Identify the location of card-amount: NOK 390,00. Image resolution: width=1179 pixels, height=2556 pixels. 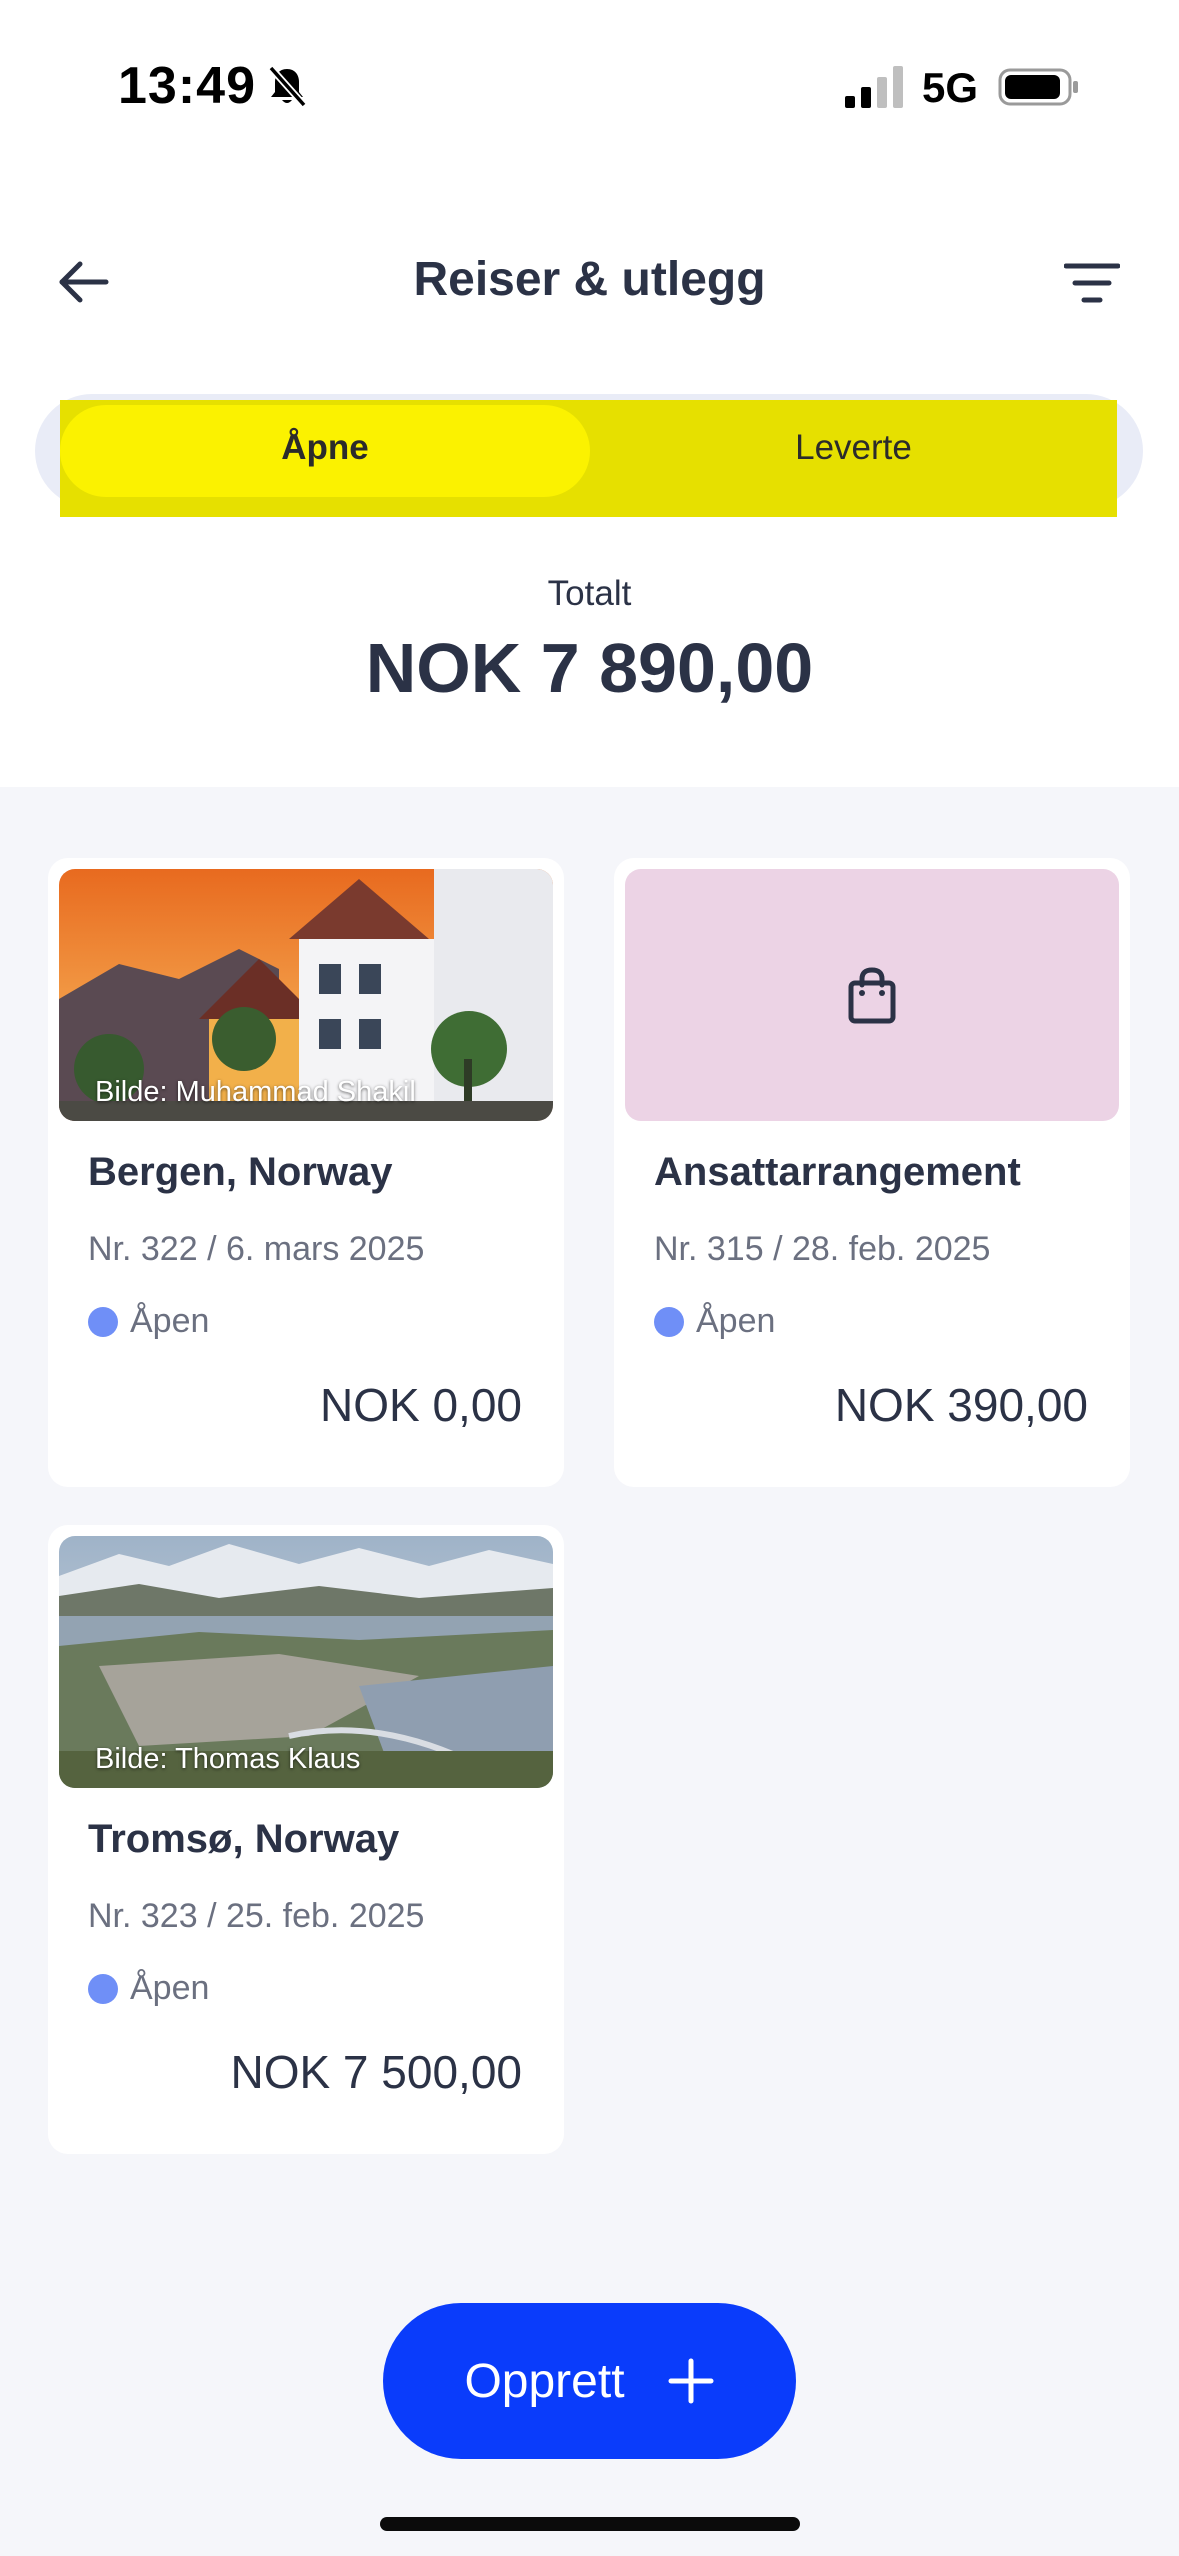
(961, 1405).